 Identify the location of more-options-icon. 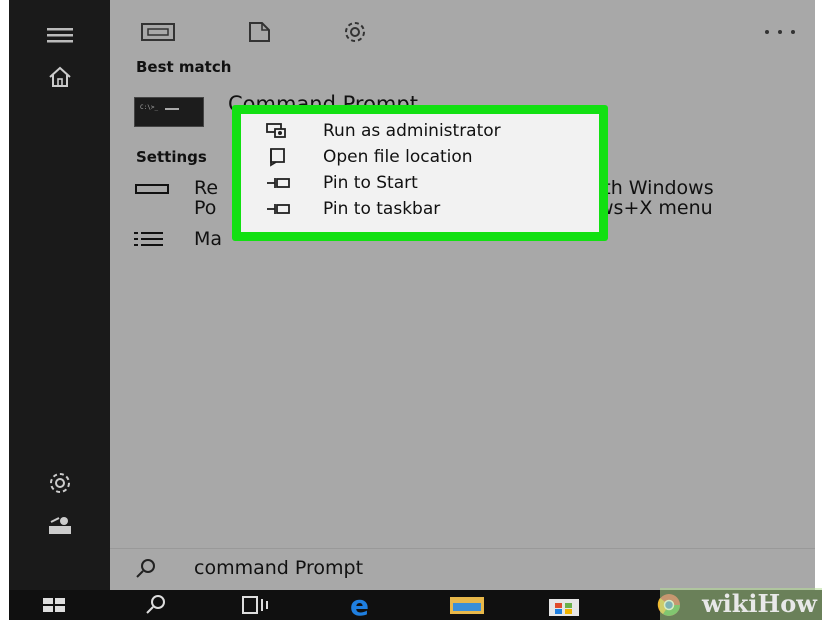
(780, 32).